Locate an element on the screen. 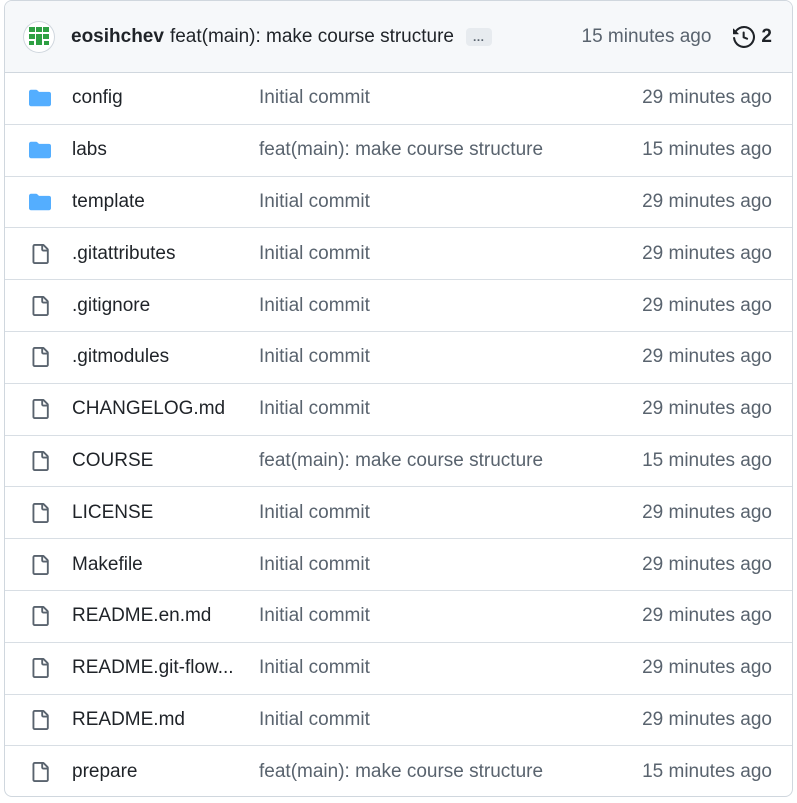  history-count: 2 is located at coordinates (766, 36).